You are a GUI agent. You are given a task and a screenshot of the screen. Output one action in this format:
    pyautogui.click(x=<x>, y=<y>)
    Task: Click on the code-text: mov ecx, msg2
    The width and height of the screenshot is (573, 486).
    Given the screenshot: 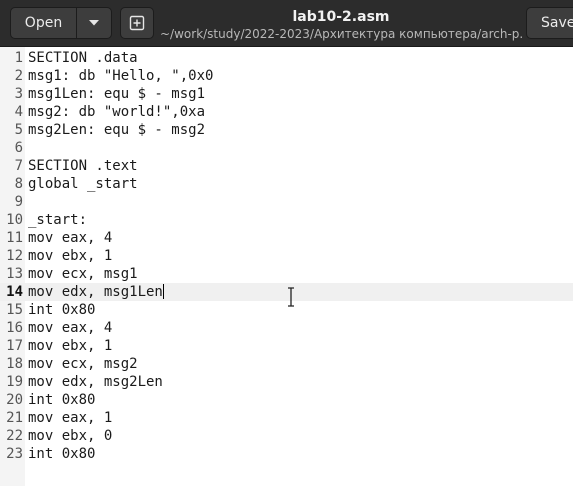 What is the action you would take?
    pyautogui.click(x=83, y=364)
    